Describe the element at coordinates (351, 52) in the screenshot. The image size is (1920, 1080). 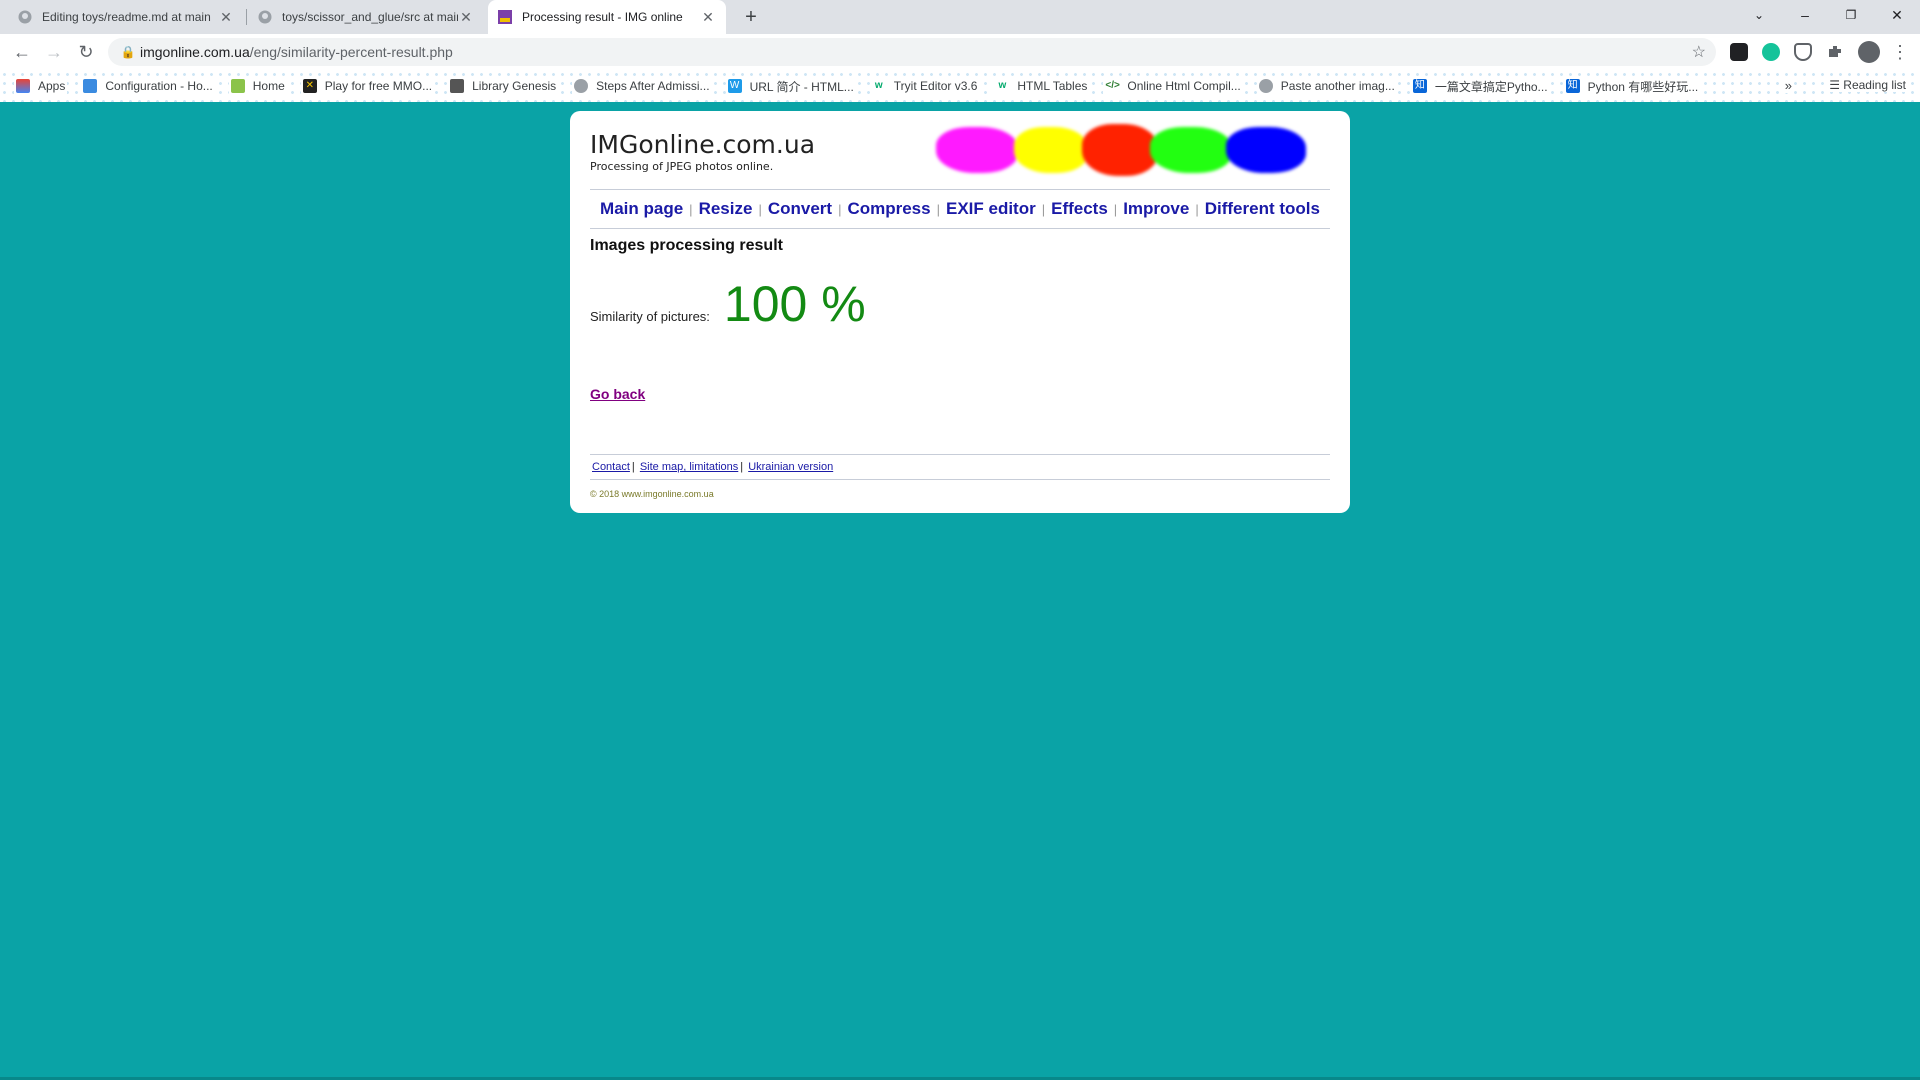
I see `url-path: /eng/similarity-percent-result.php` at that location.